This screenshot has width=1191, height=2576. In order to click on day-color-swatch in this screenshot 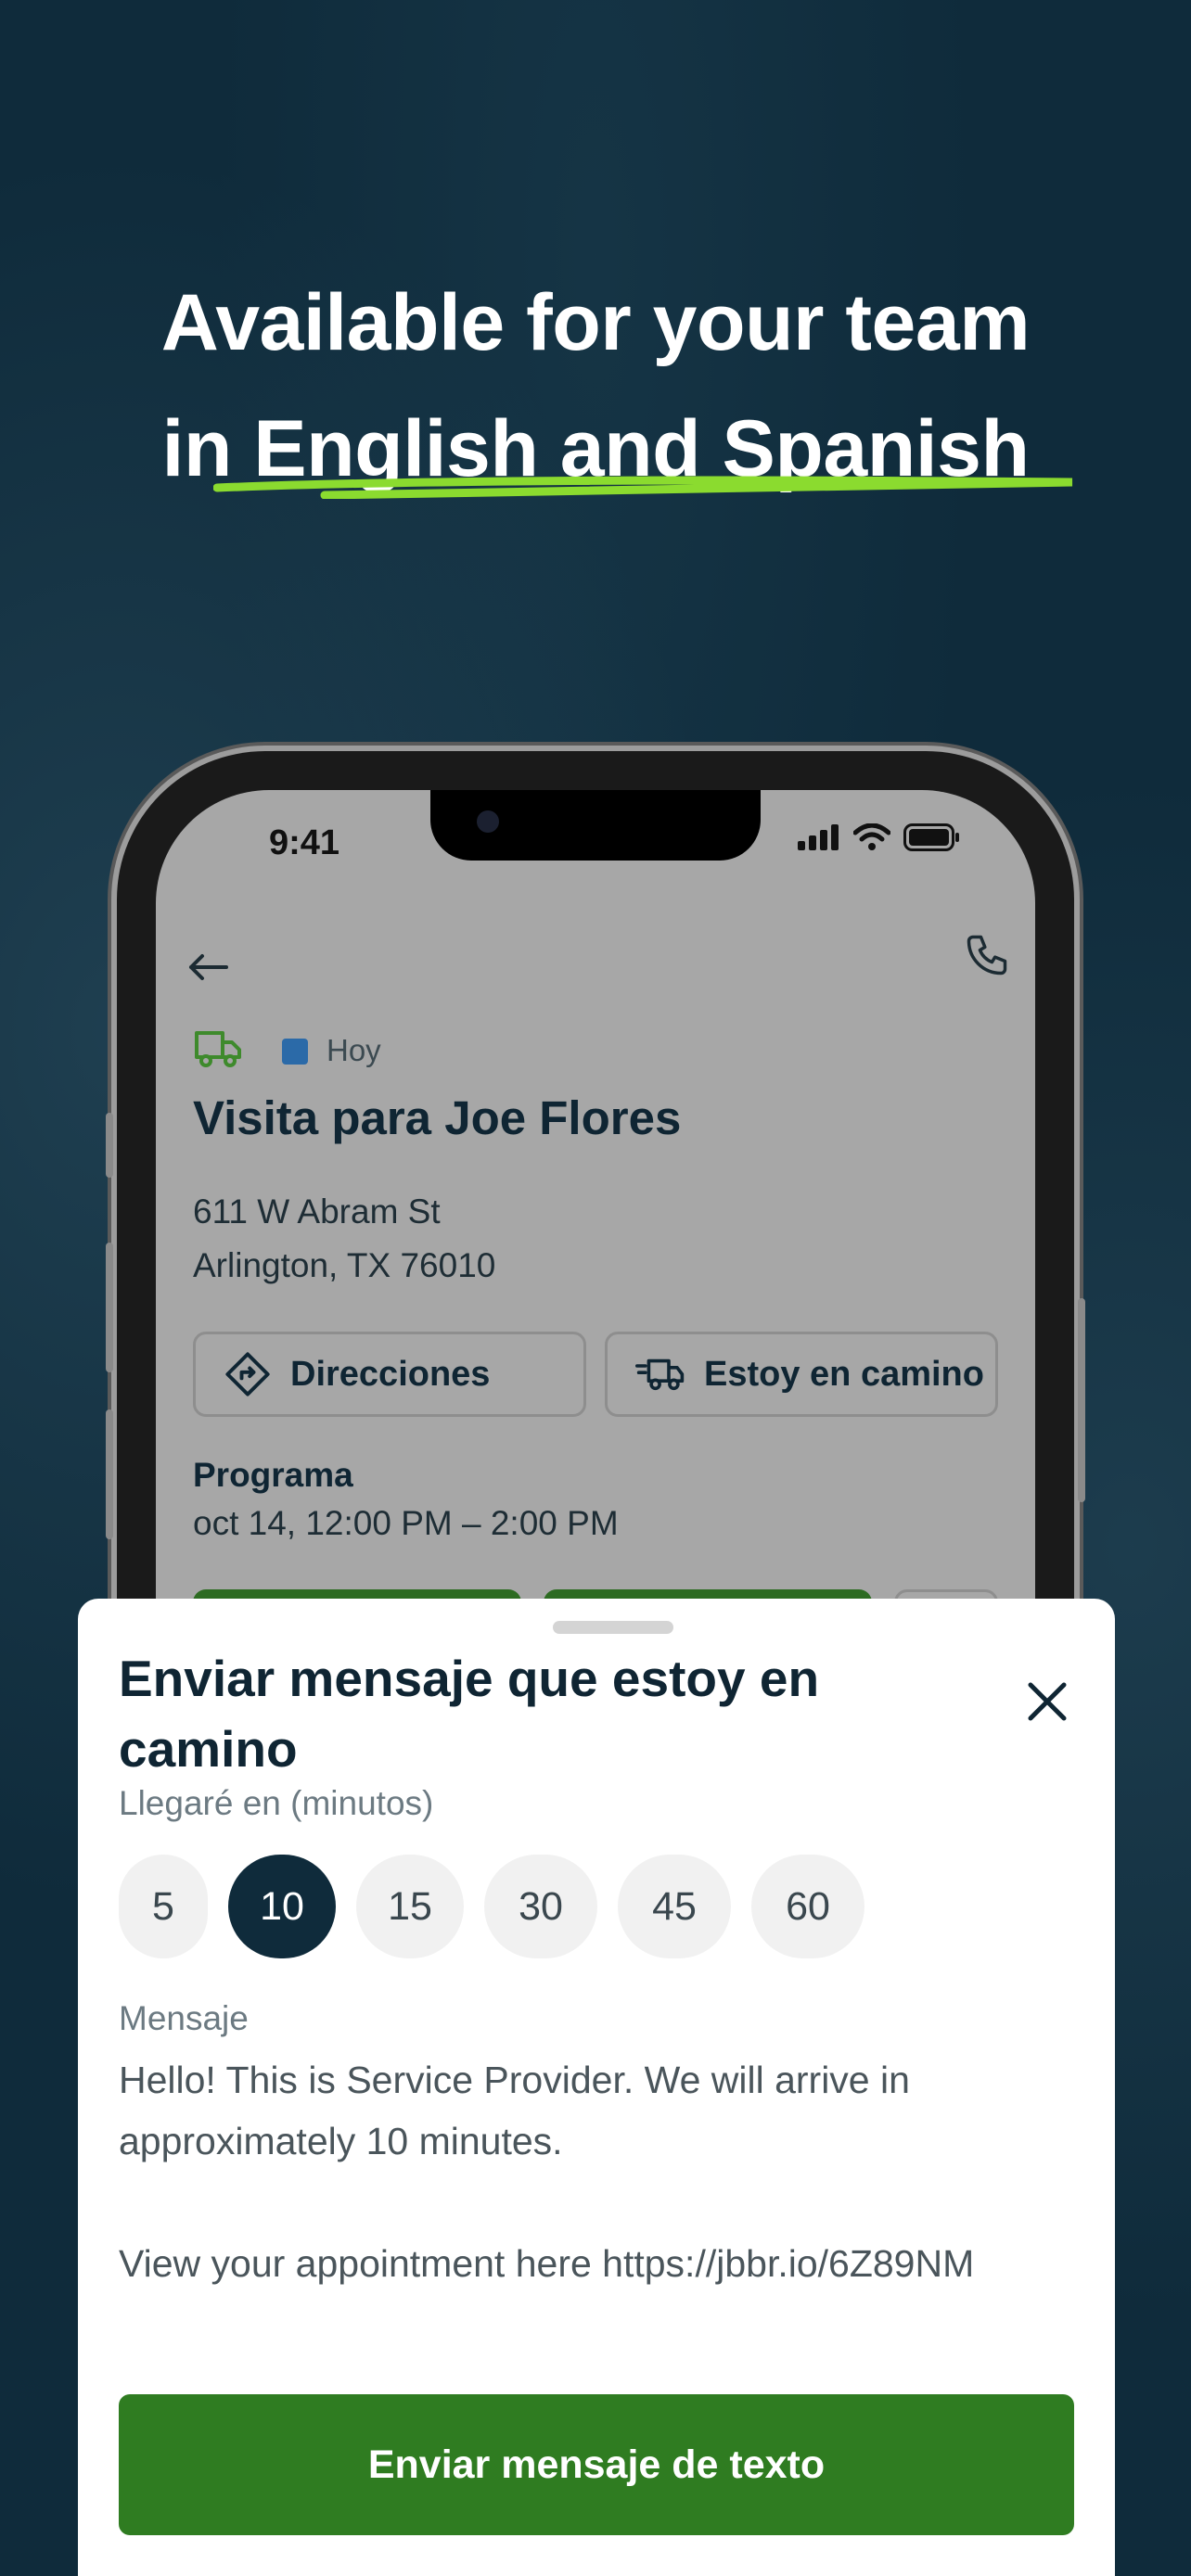, I will do `click(295, 1052)`.